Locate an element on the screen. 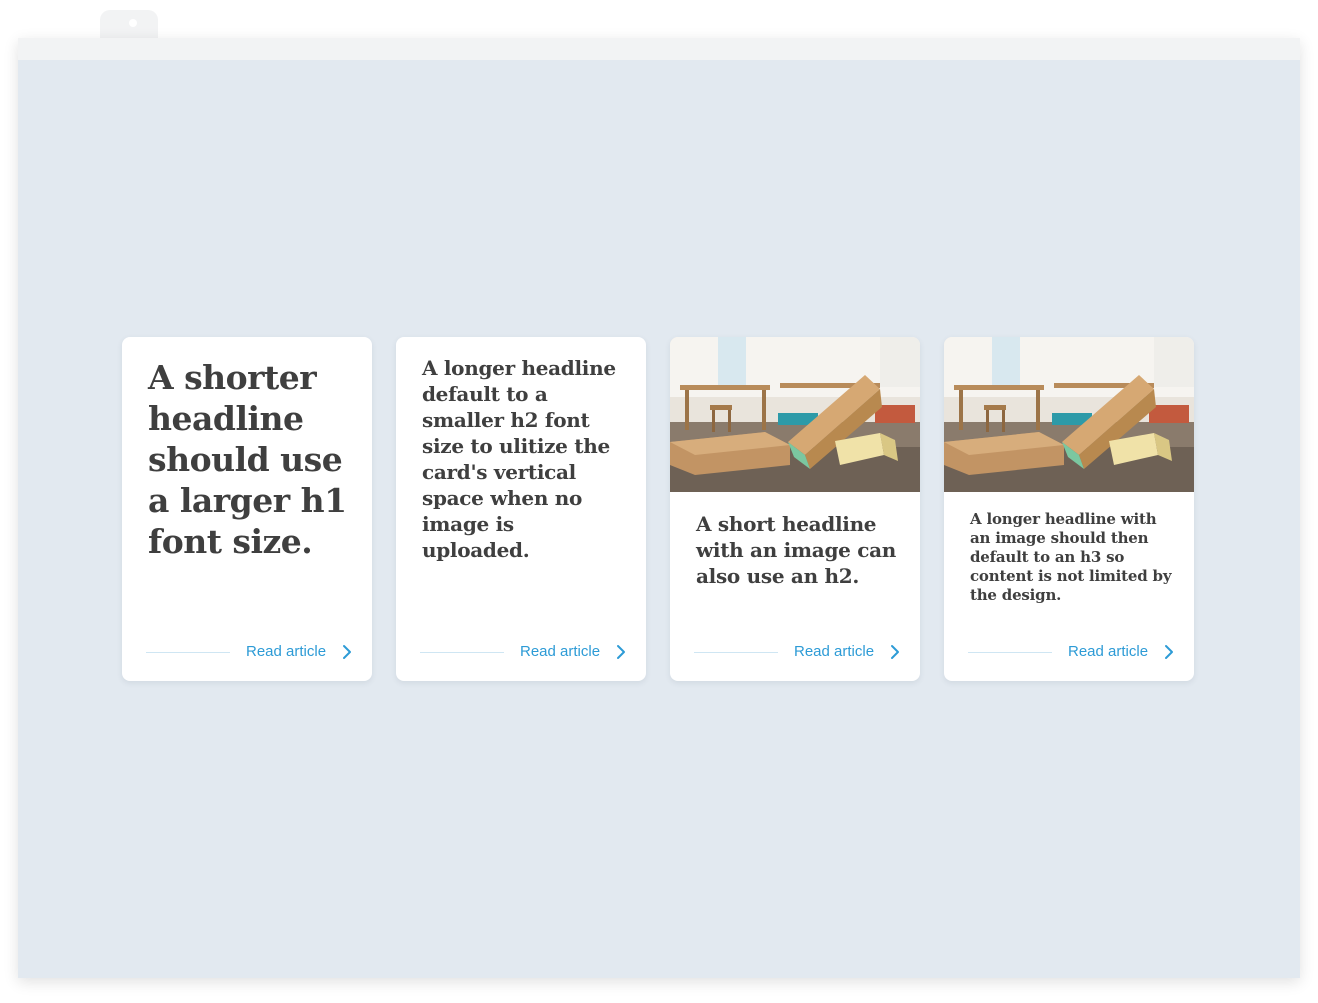  browser-tab-dot is located at coordinates (133, 23).